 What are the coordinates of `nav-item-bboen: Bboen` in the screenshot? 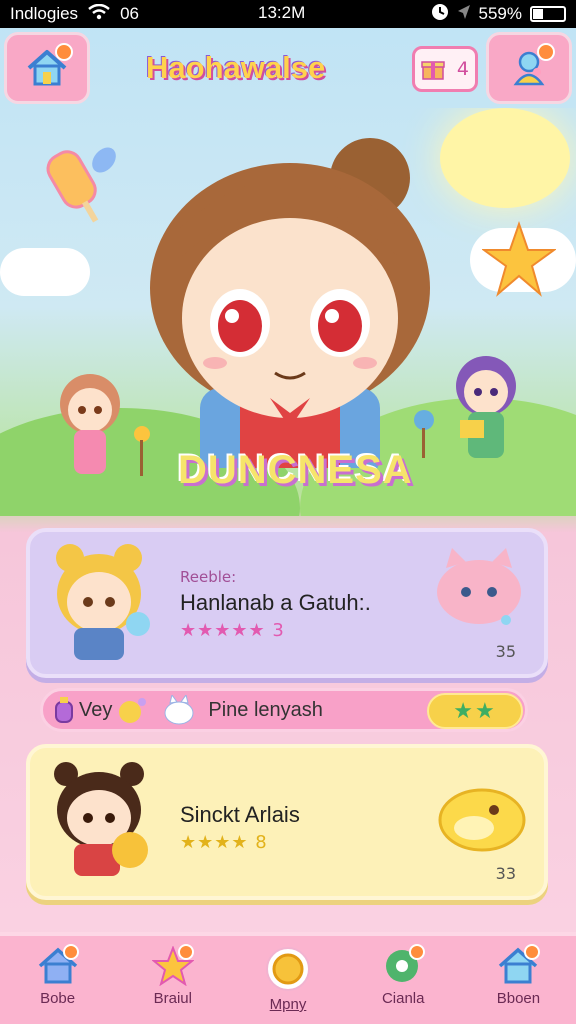 It's located at (518, 980).